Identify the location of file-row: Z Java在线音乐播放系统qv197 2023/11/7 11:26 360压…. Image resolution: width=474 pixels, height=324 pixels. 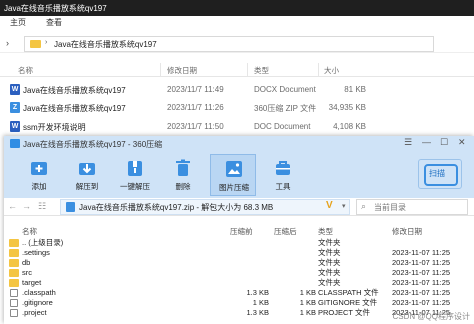
(237, 108).